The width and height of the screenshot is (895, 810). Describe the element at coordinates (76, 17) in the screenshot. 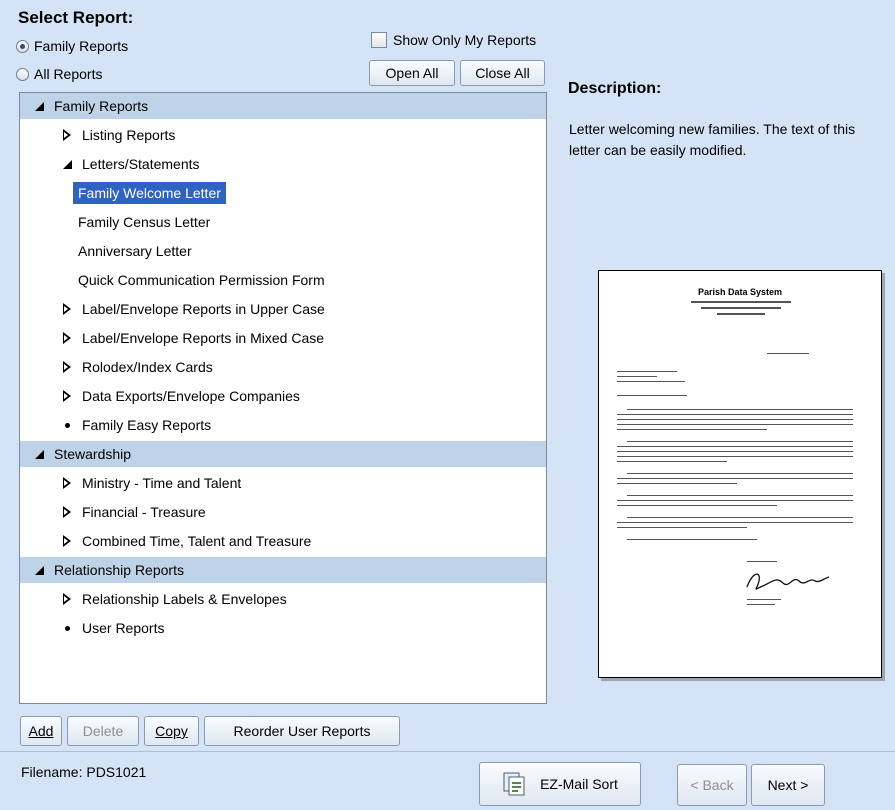

I see `page-title: Select Report:` at that location.